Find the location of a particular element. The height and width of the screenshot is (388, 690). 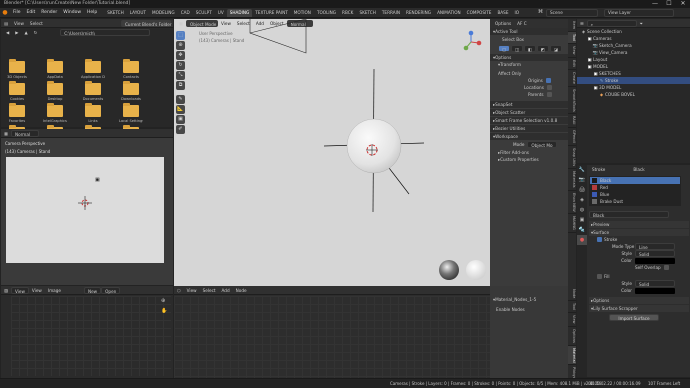

options-panel-props: ▸ Options is located at coordinates (639, 300).